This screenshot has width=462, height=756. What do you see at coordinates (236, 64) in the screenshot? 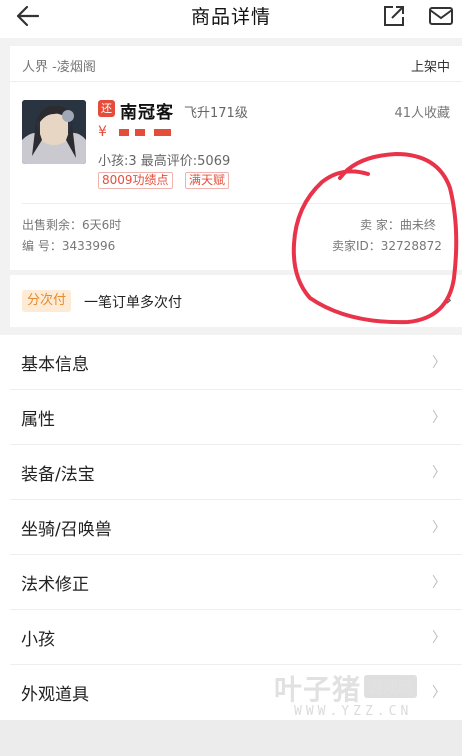
I see `card-header: 人界 -凌烟阁 上架中` at bounding box center [236, 64].